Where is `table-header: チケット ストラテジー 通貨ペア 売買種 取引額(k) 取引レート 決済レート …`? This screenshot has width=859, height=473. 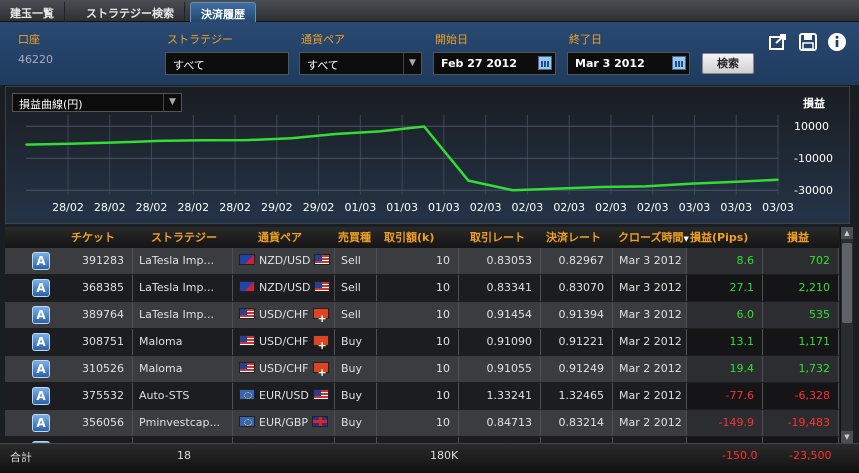 table-header: チケット ストラテジー 通貨ペア 売買種 取引額(k) 取引レート 決済レート … is located at coordinates (422, 237).